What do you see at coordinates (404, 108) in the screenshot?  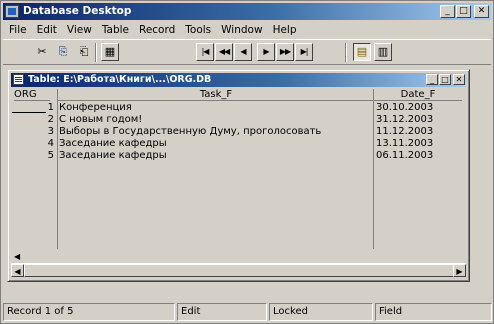 I see `date-cell: 30.10.2003` at bounding box center [404, 108].